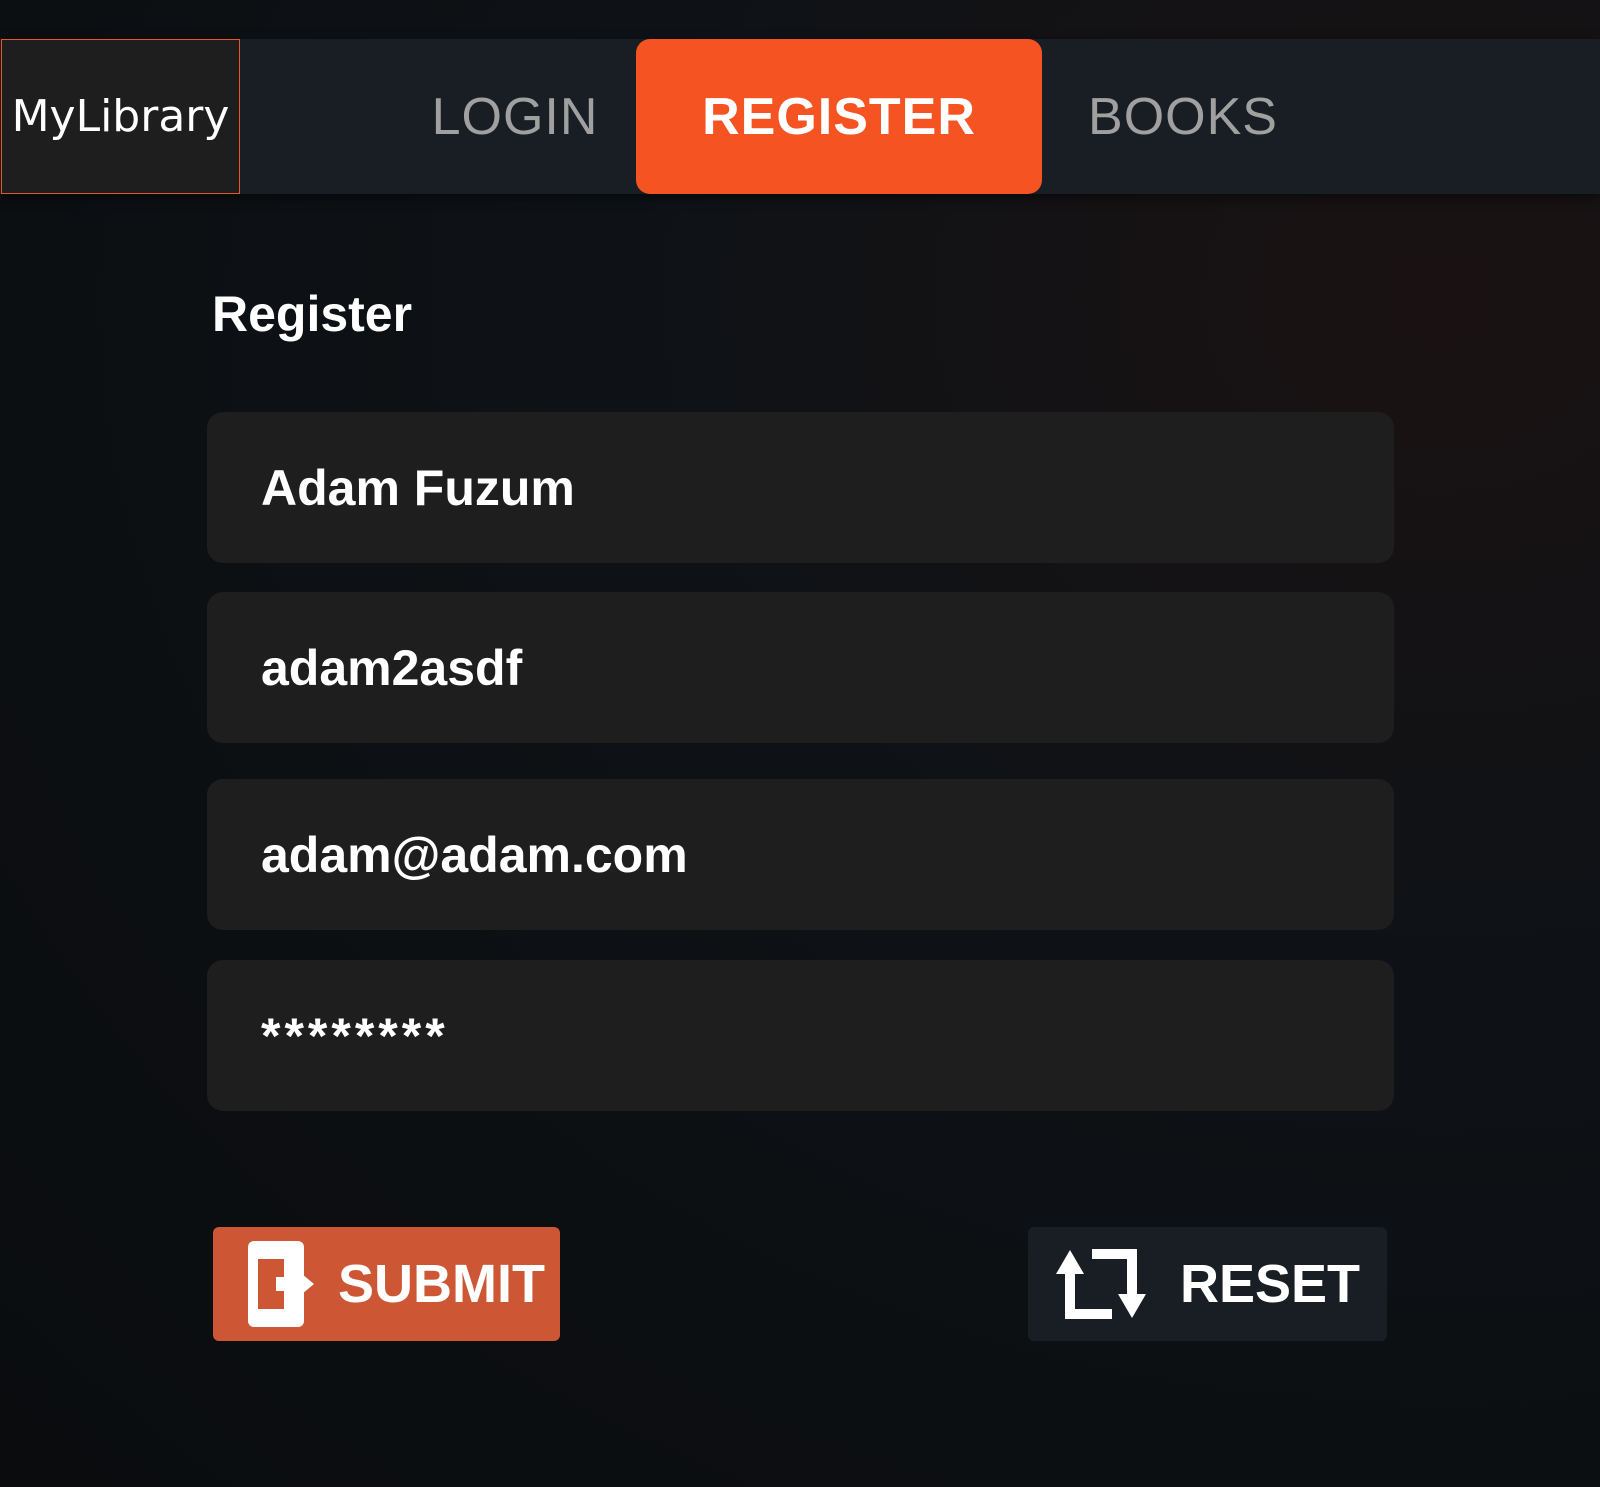 Image resolution: width=1600 pixels, height=1487 pixels. Describe the element at coordinates (1270, 1284) in the screenshot. I see `reset-label: RESET` at that location.